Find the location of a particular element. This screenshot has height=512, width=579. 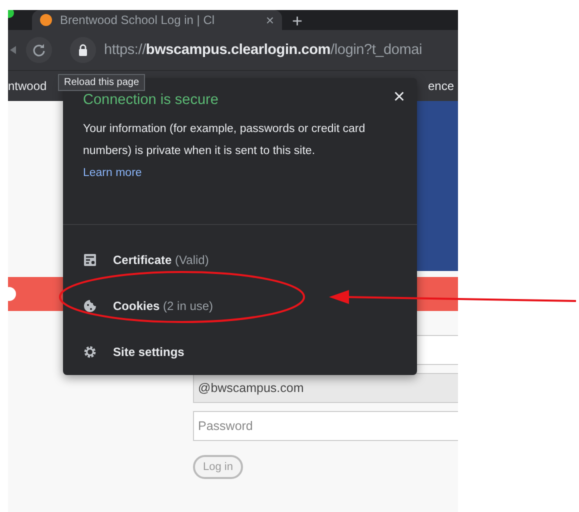

menu-item-label: Certificate (Valid) is located at coordinates (161, 260).